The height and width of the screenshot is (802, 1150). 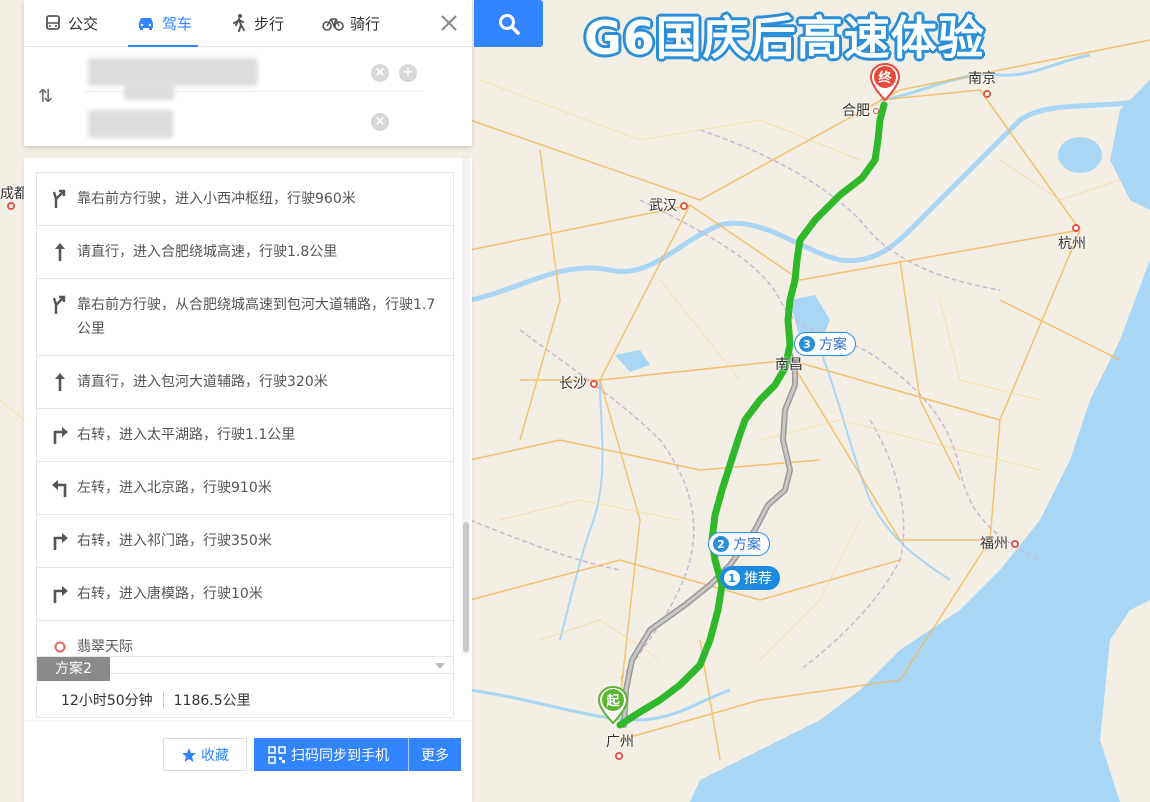 I want to click on route-step: 靠右前方行驶，从合肥绕城高速到包河大道辅路，行驶1.7公里, so click(x=245, y=317).